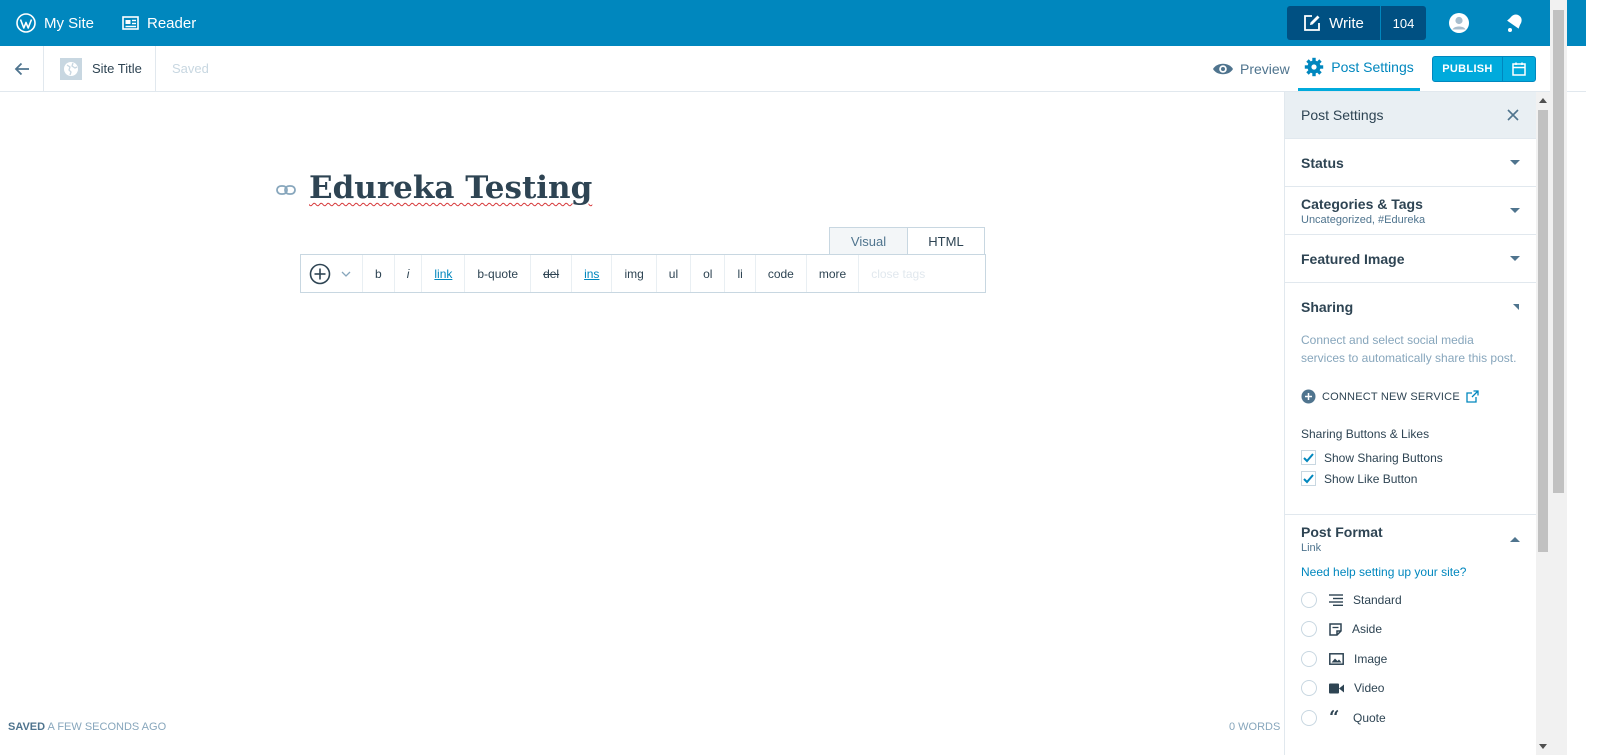 The image size is (1600, 755). Describe the element at coordinates (409, 273) in the screenshot. I see `italic-button: i` at that location.